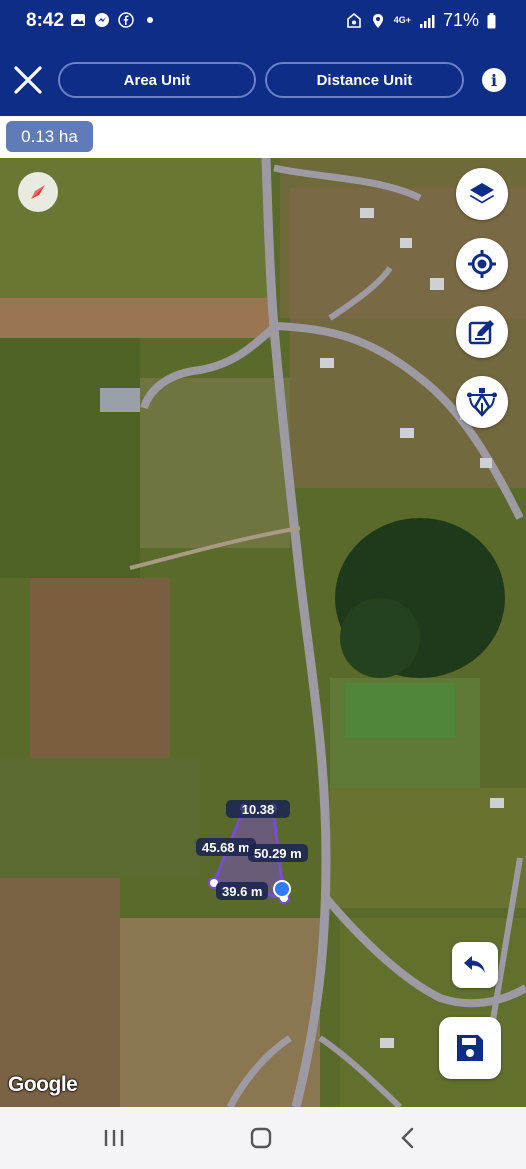 The width and height of the screenshot is (526, 1169). What do you see at coordinates (282, 889) in the screenshot?
I see `active-plot-vertex` at bounding box center [282, 889].